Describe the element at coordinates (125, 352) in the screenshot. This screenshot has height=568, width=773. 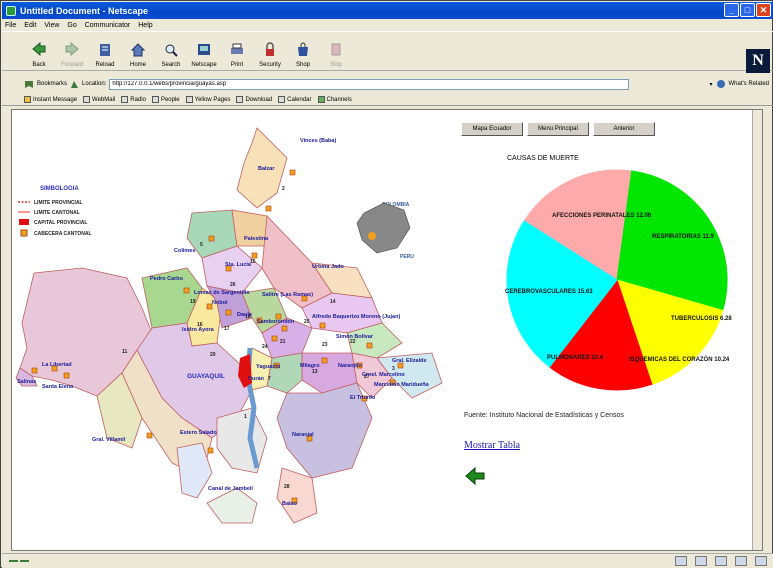
I see `svg-text: 11` at that location.